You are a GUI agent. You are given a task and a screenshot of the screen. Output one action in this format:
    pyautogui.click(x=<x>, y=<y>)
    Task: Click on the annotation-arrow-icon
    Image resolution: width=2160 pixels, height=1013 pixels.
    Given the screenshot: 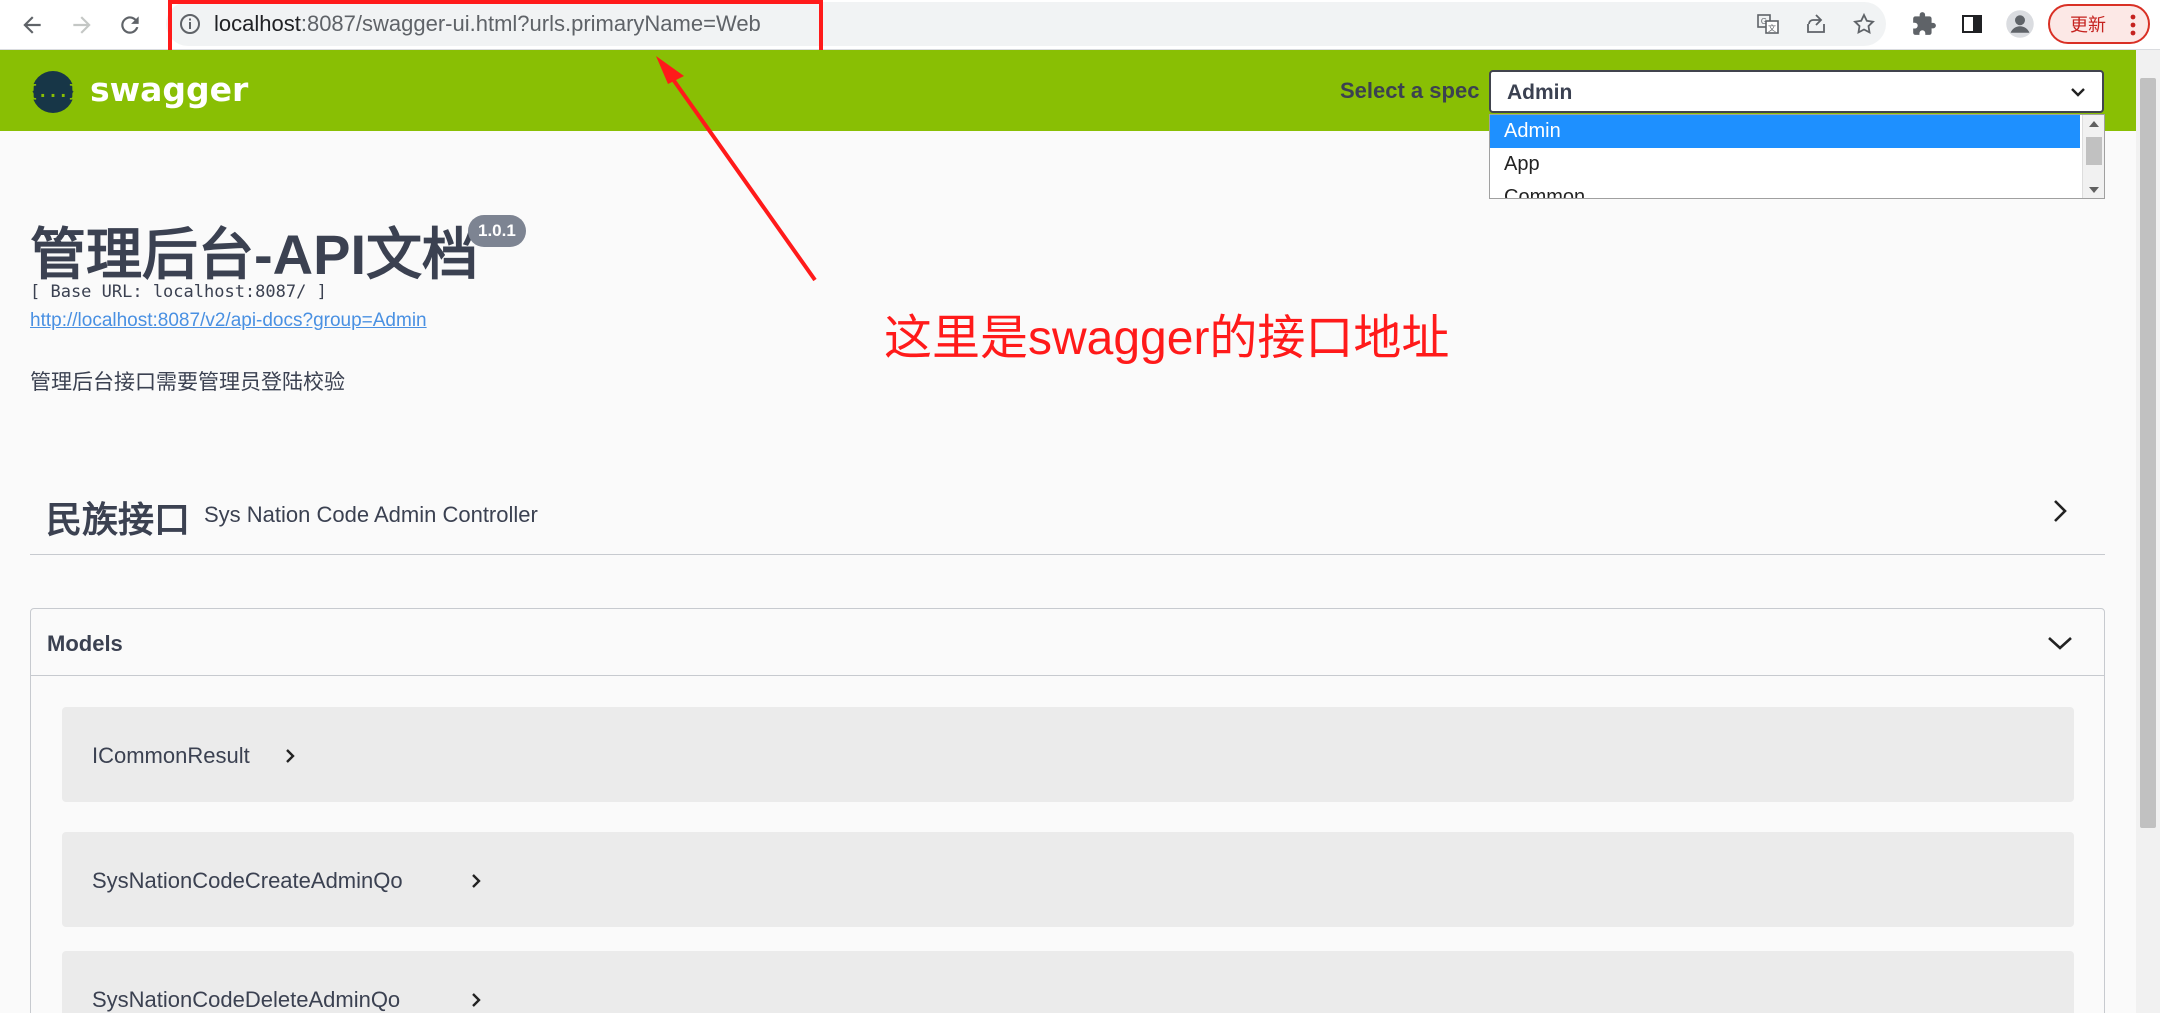 What is the action you would take?
    pyautogui.click(x=736, y=169)
    